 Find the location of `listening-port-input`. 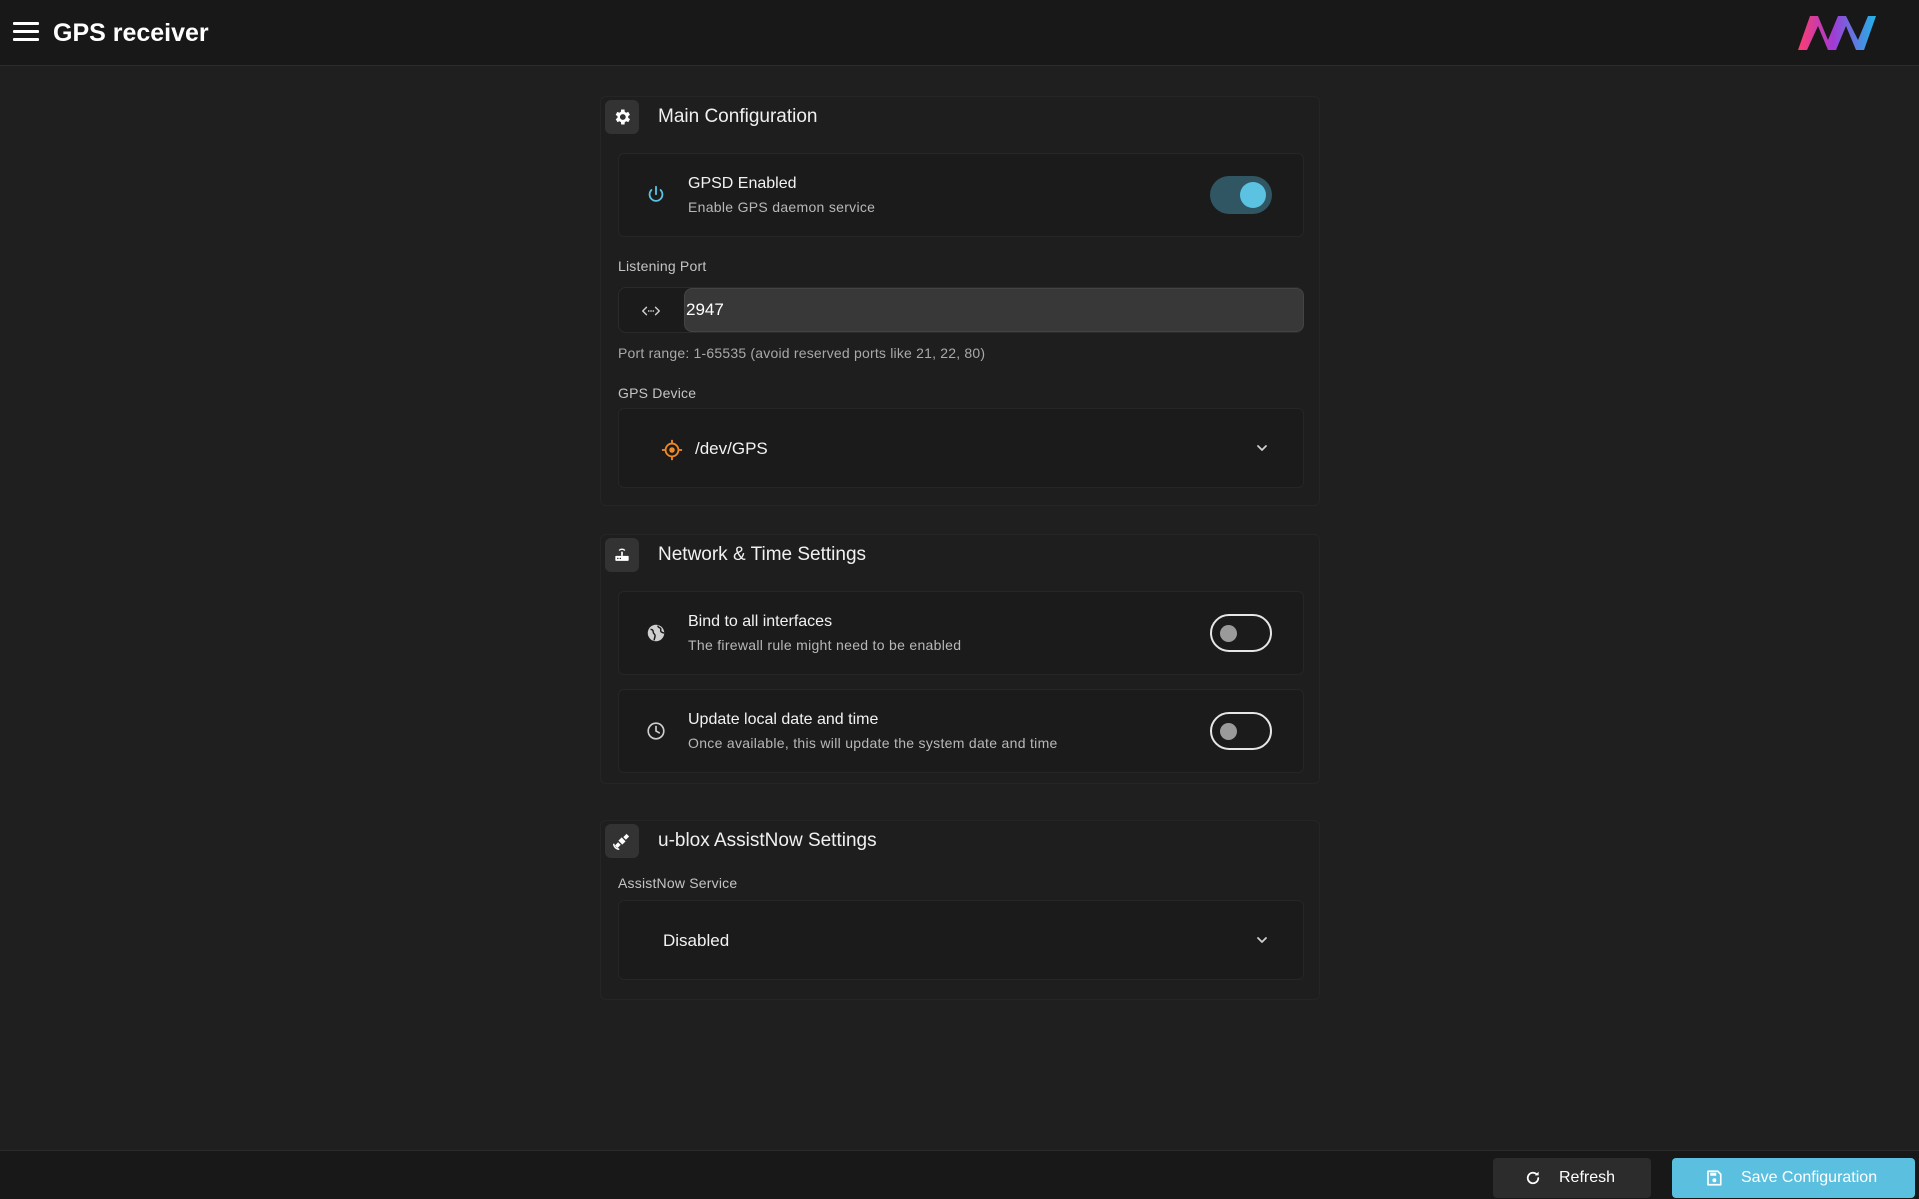

listening-port-input is located at coordinates (994, 310).